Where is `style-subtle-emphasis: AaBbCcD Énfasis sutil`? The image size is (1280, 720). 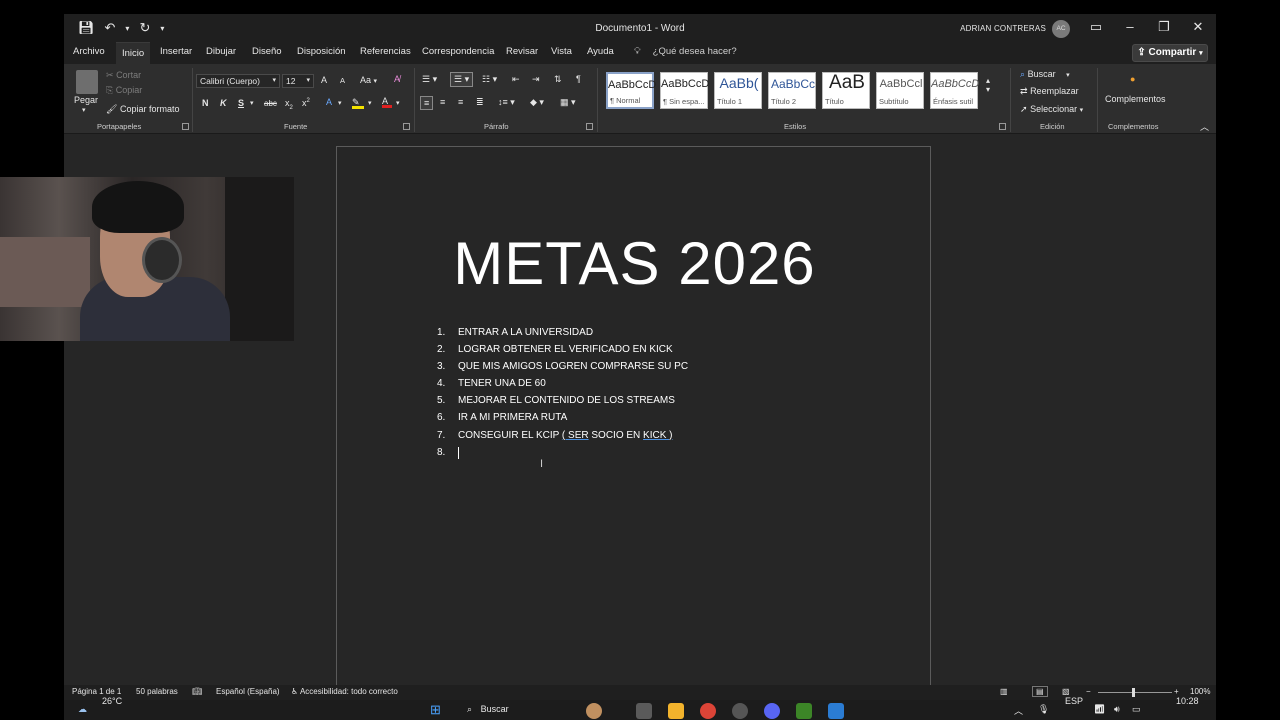 style-subtle-emphasis: AaBbCcD Énfasis sutil is located at coordinates (954, 90).